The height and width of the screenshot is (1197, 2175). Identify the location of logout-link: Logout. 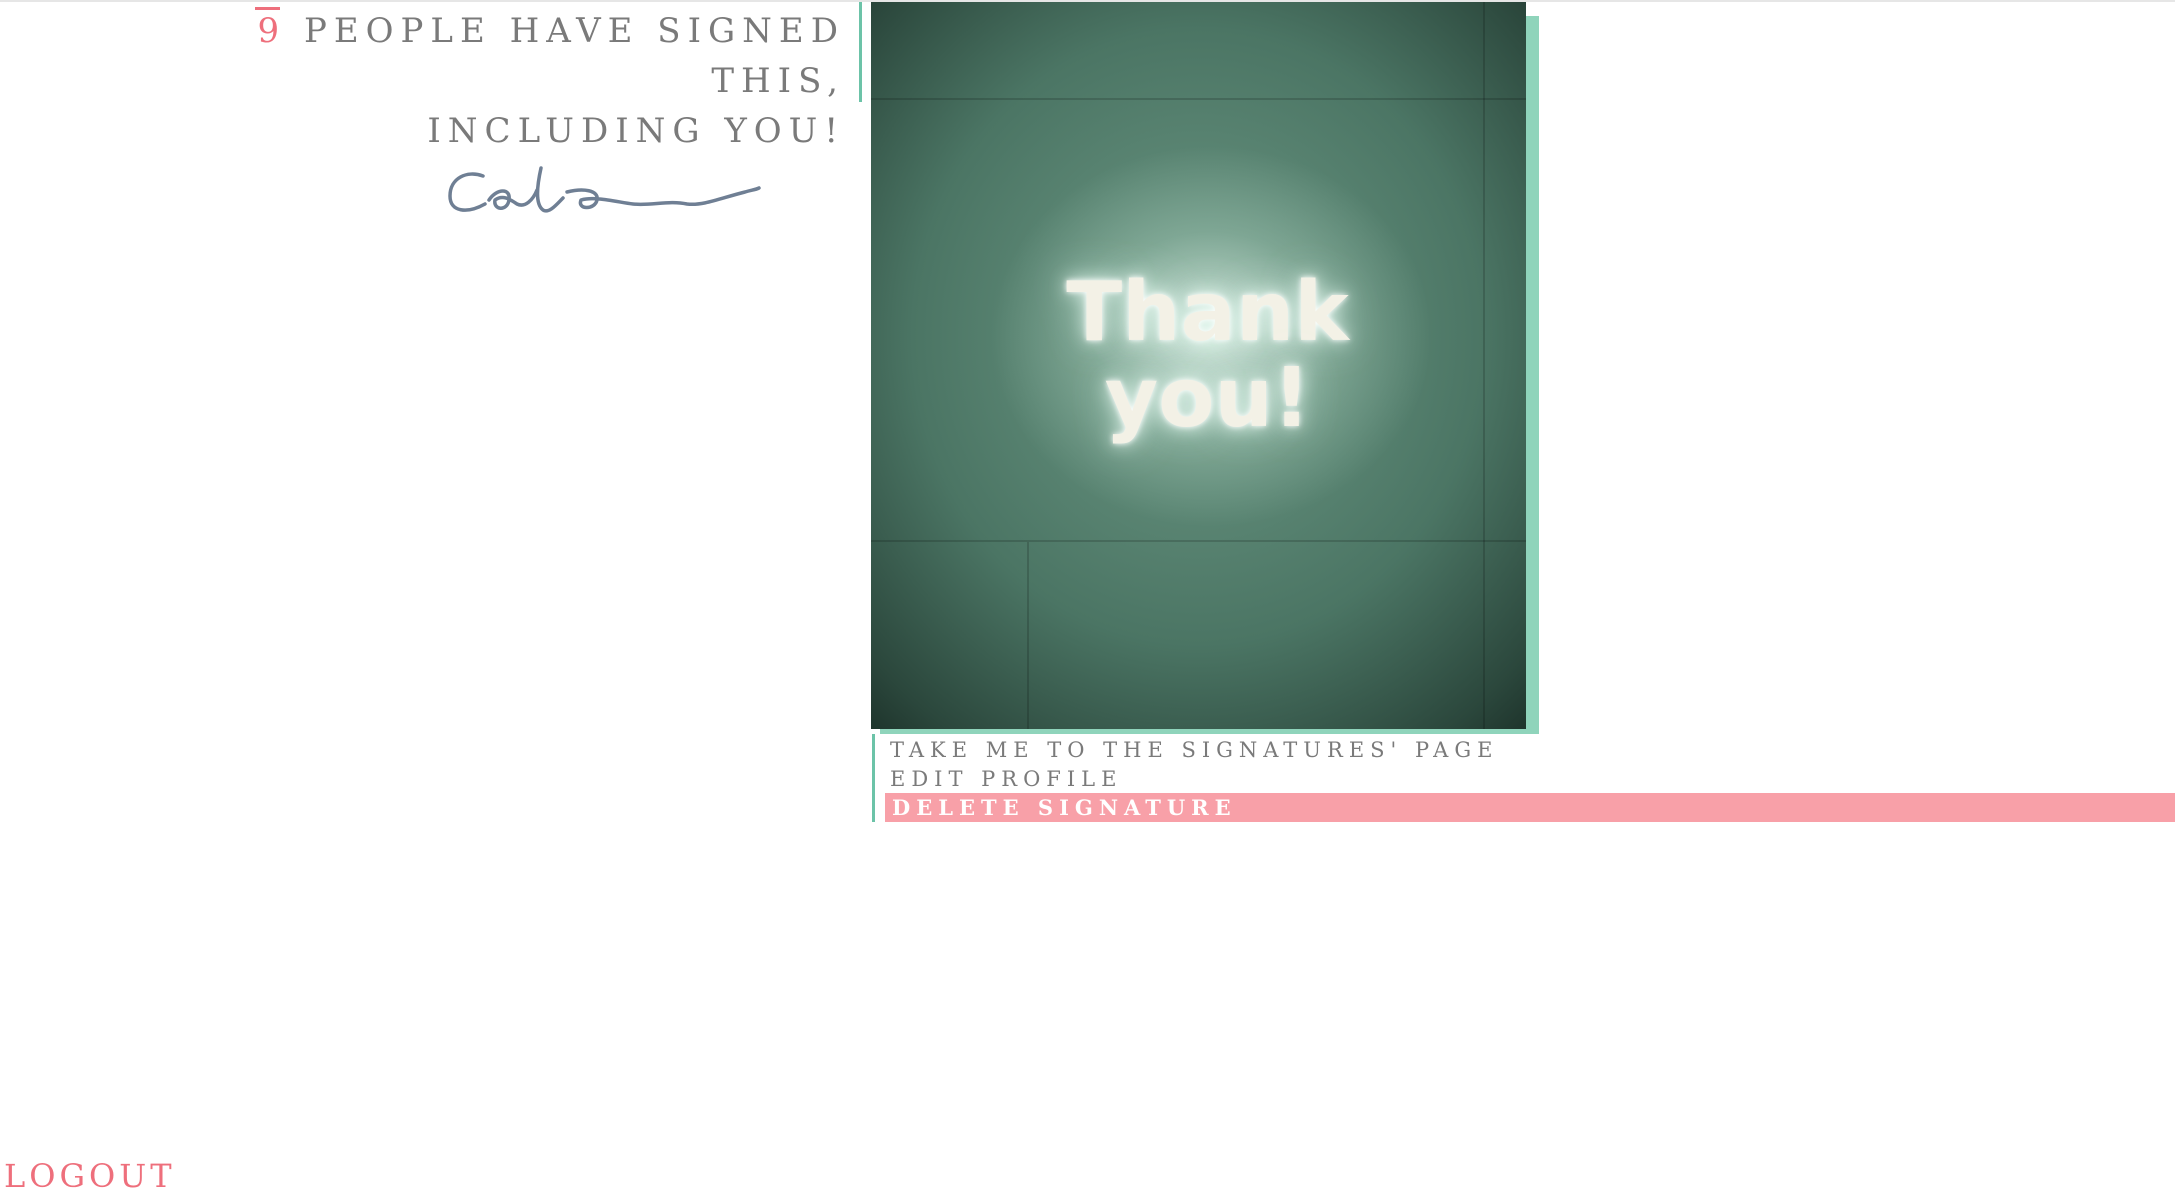
(90, 1176).